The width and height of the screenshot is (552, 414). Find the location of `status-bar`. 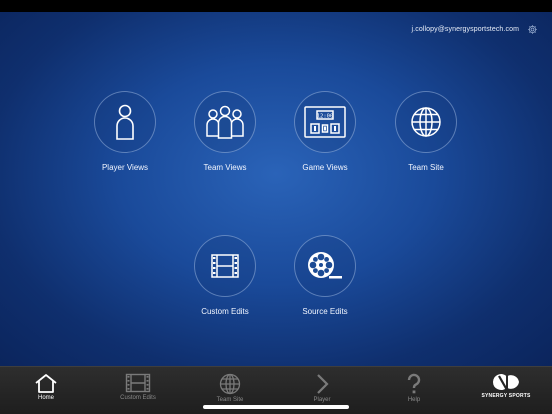

status-bar is located at coordinates (276, 6).